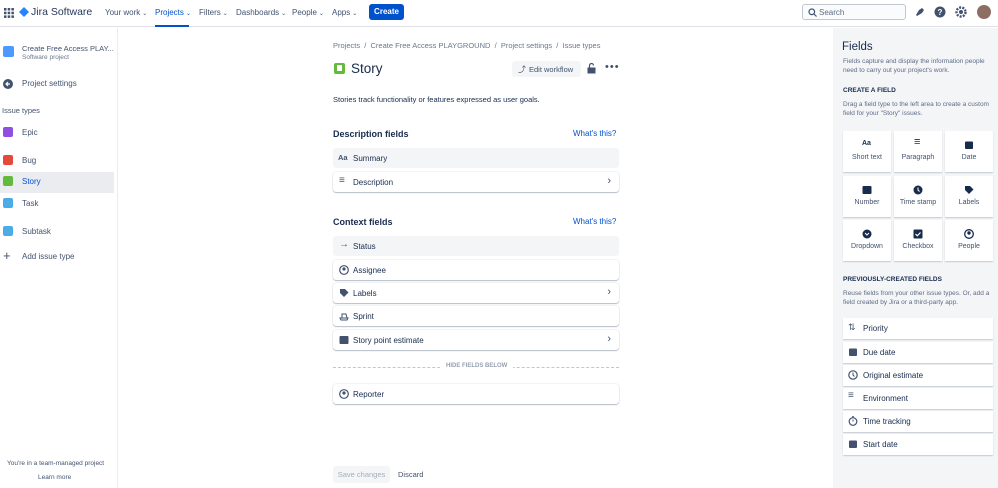  What do you see at coordinates (344, 317) in the screenshot?
I see `sprint-icon` at bounding box center [344, 317].